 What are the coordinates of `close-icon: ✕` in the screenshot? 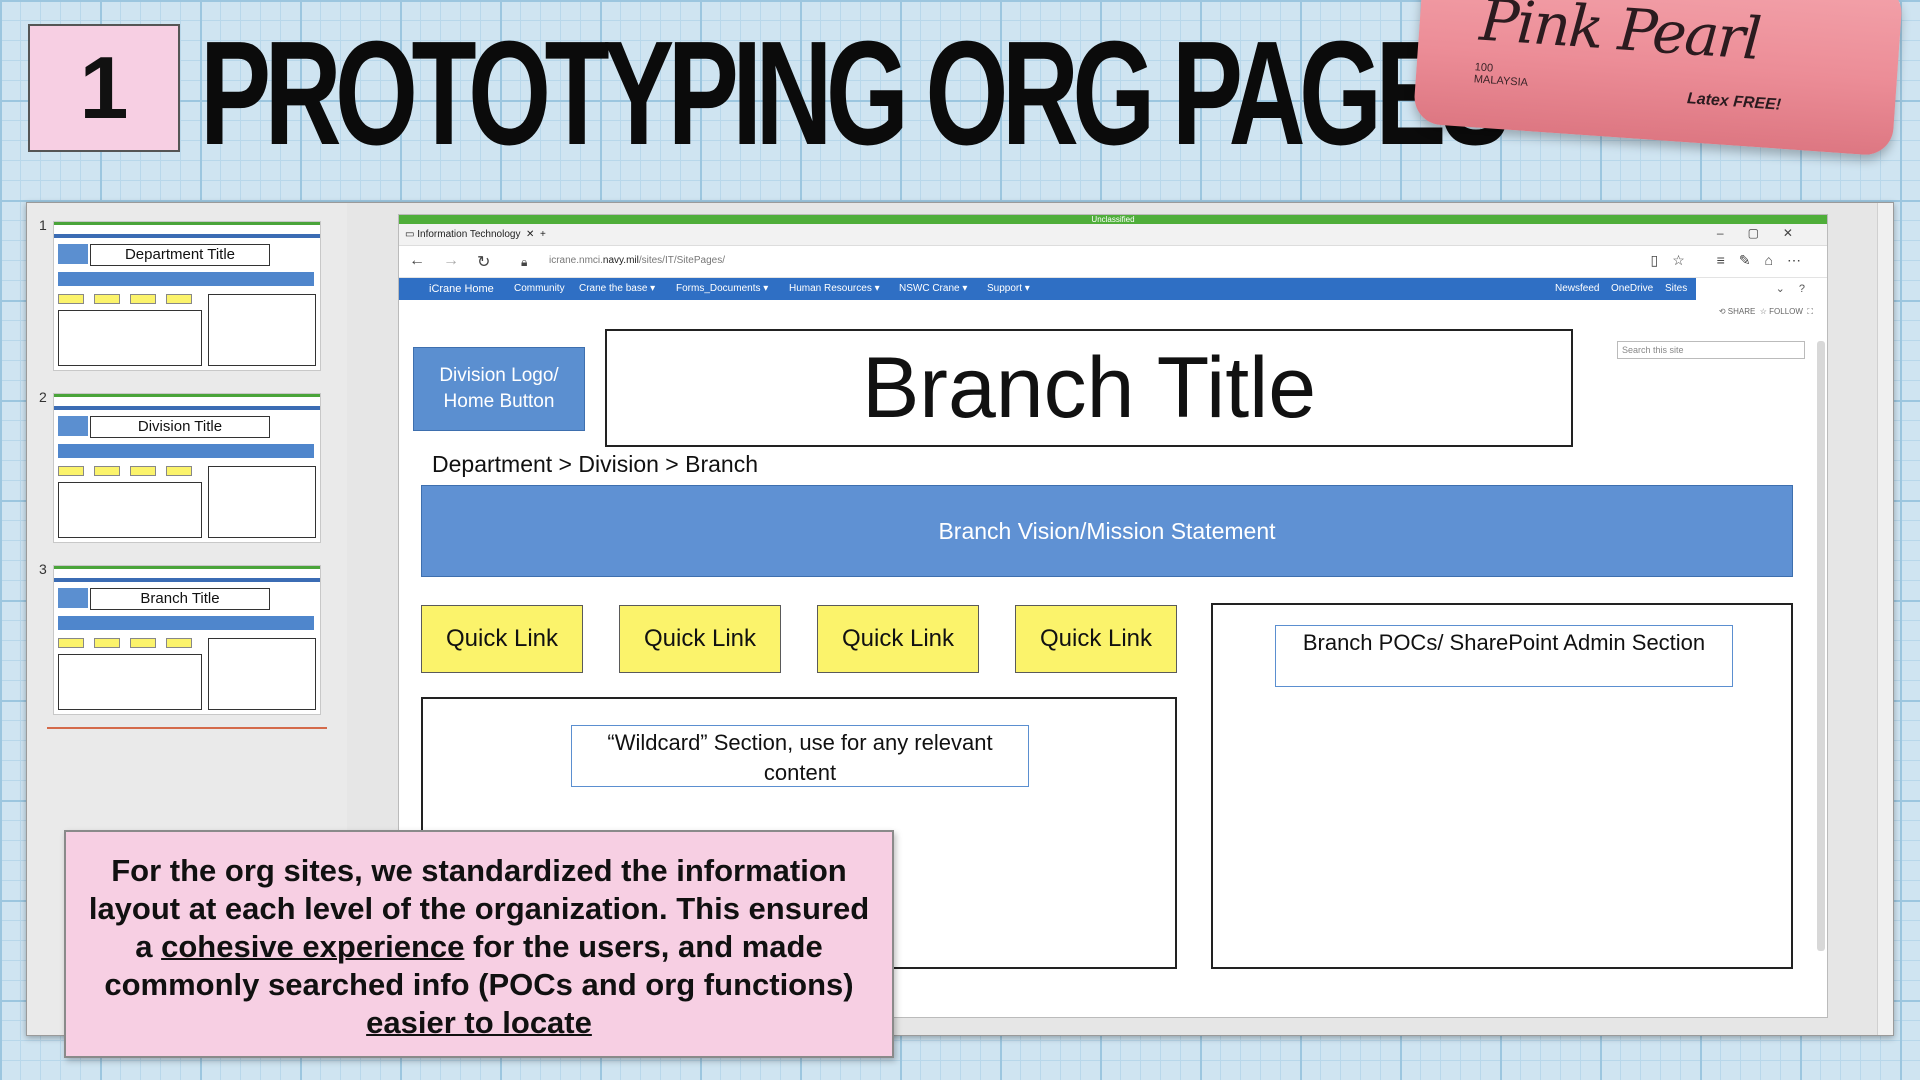 It's located at (530, 234).